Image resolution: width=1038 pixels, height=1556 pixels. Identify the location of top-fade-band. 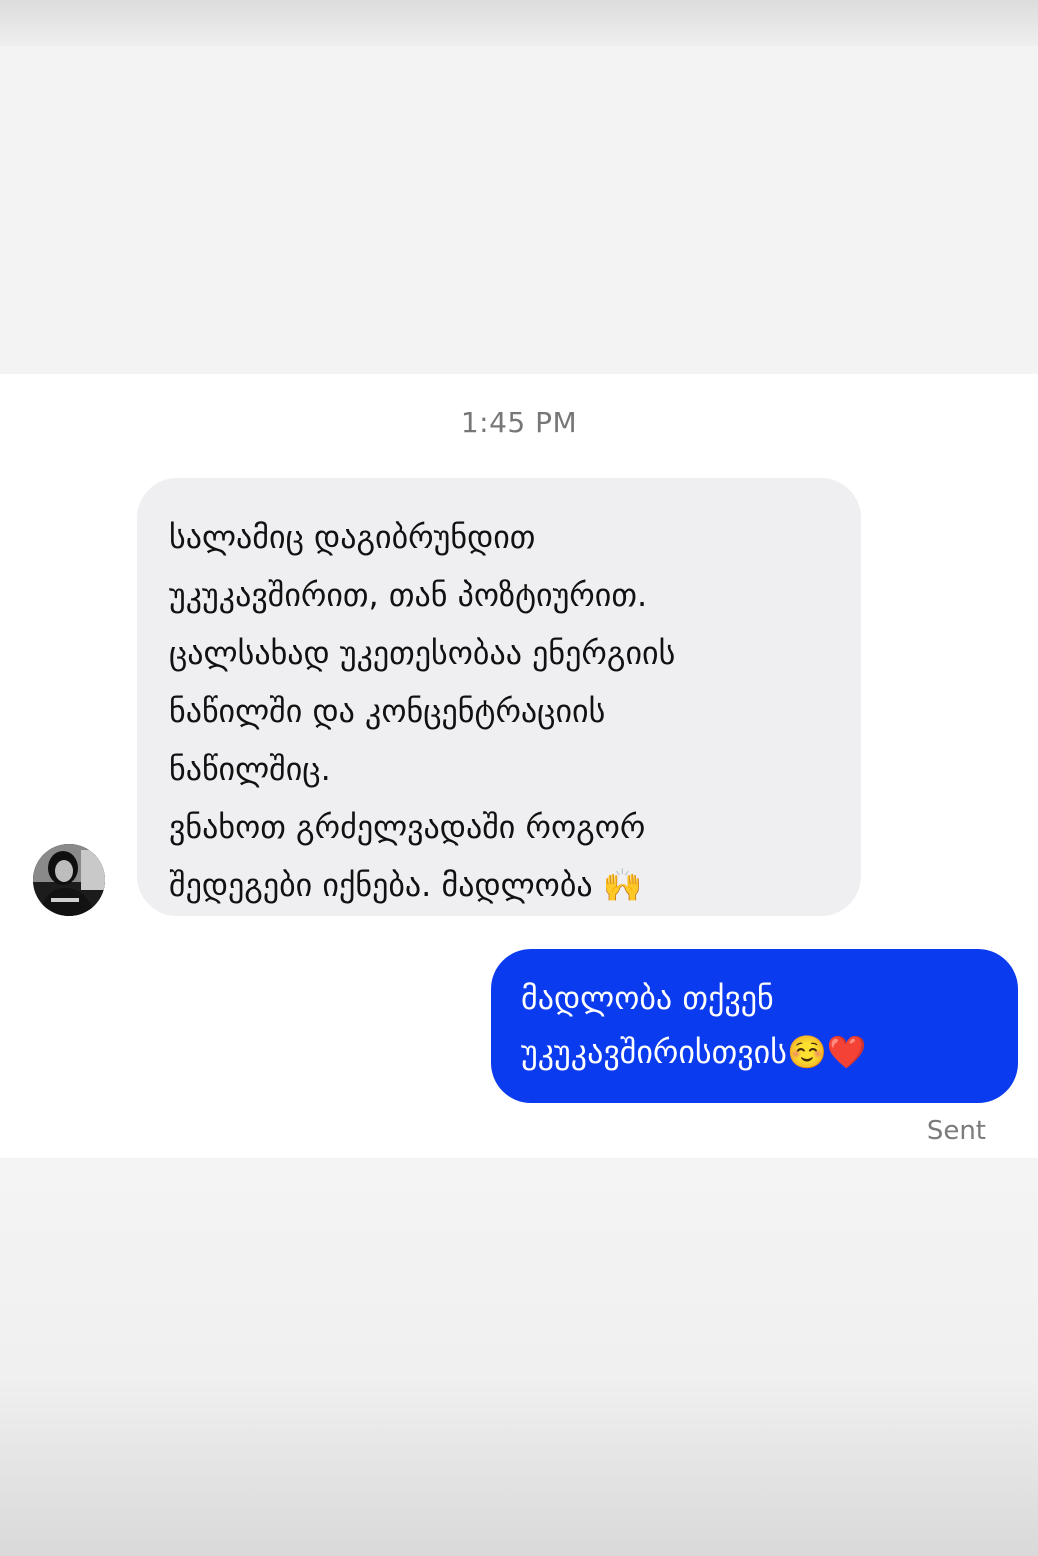
(519, 23).